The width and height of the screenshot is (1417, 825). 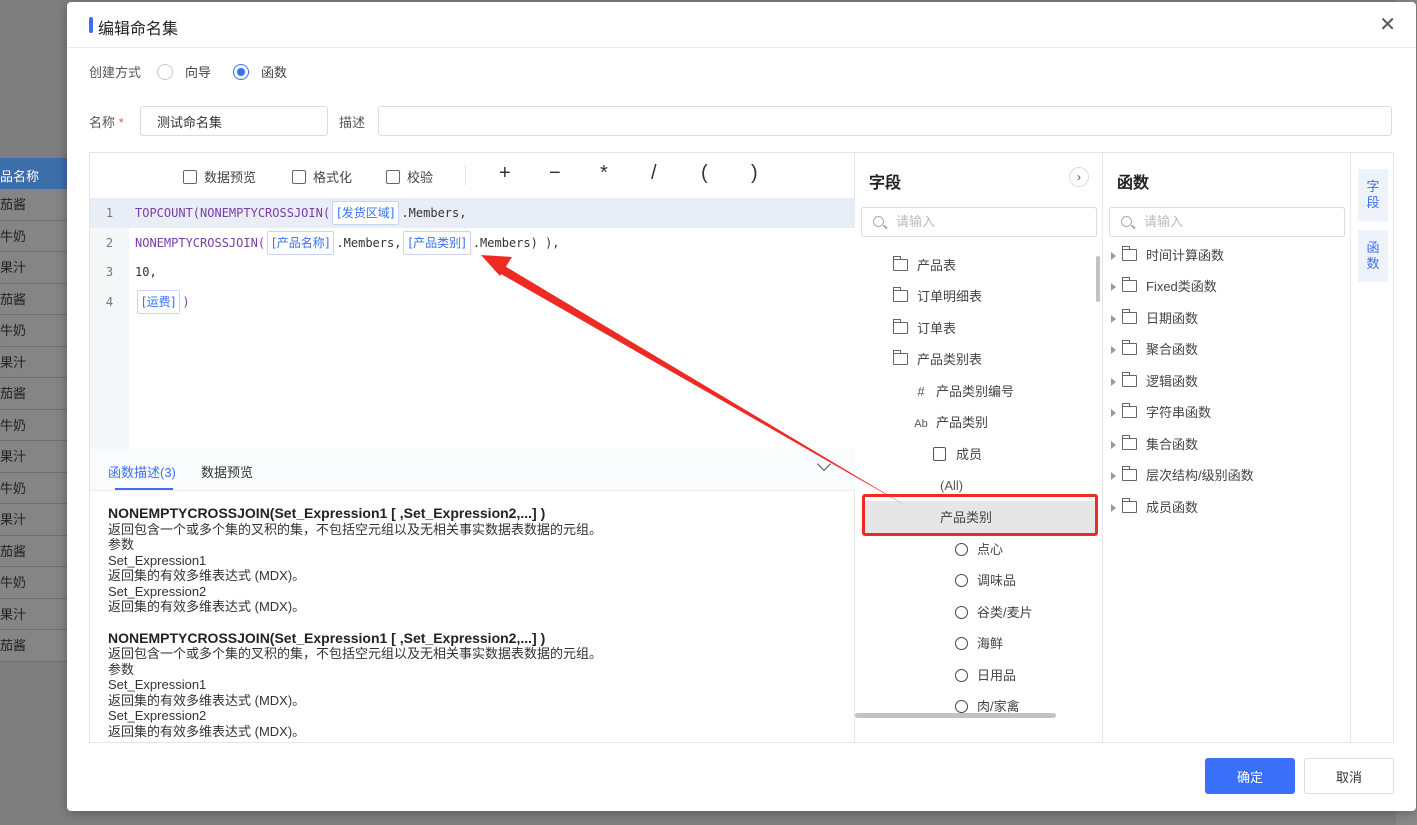 I want to click on fields-panel-title: 字段, so click(x=885, y=183).